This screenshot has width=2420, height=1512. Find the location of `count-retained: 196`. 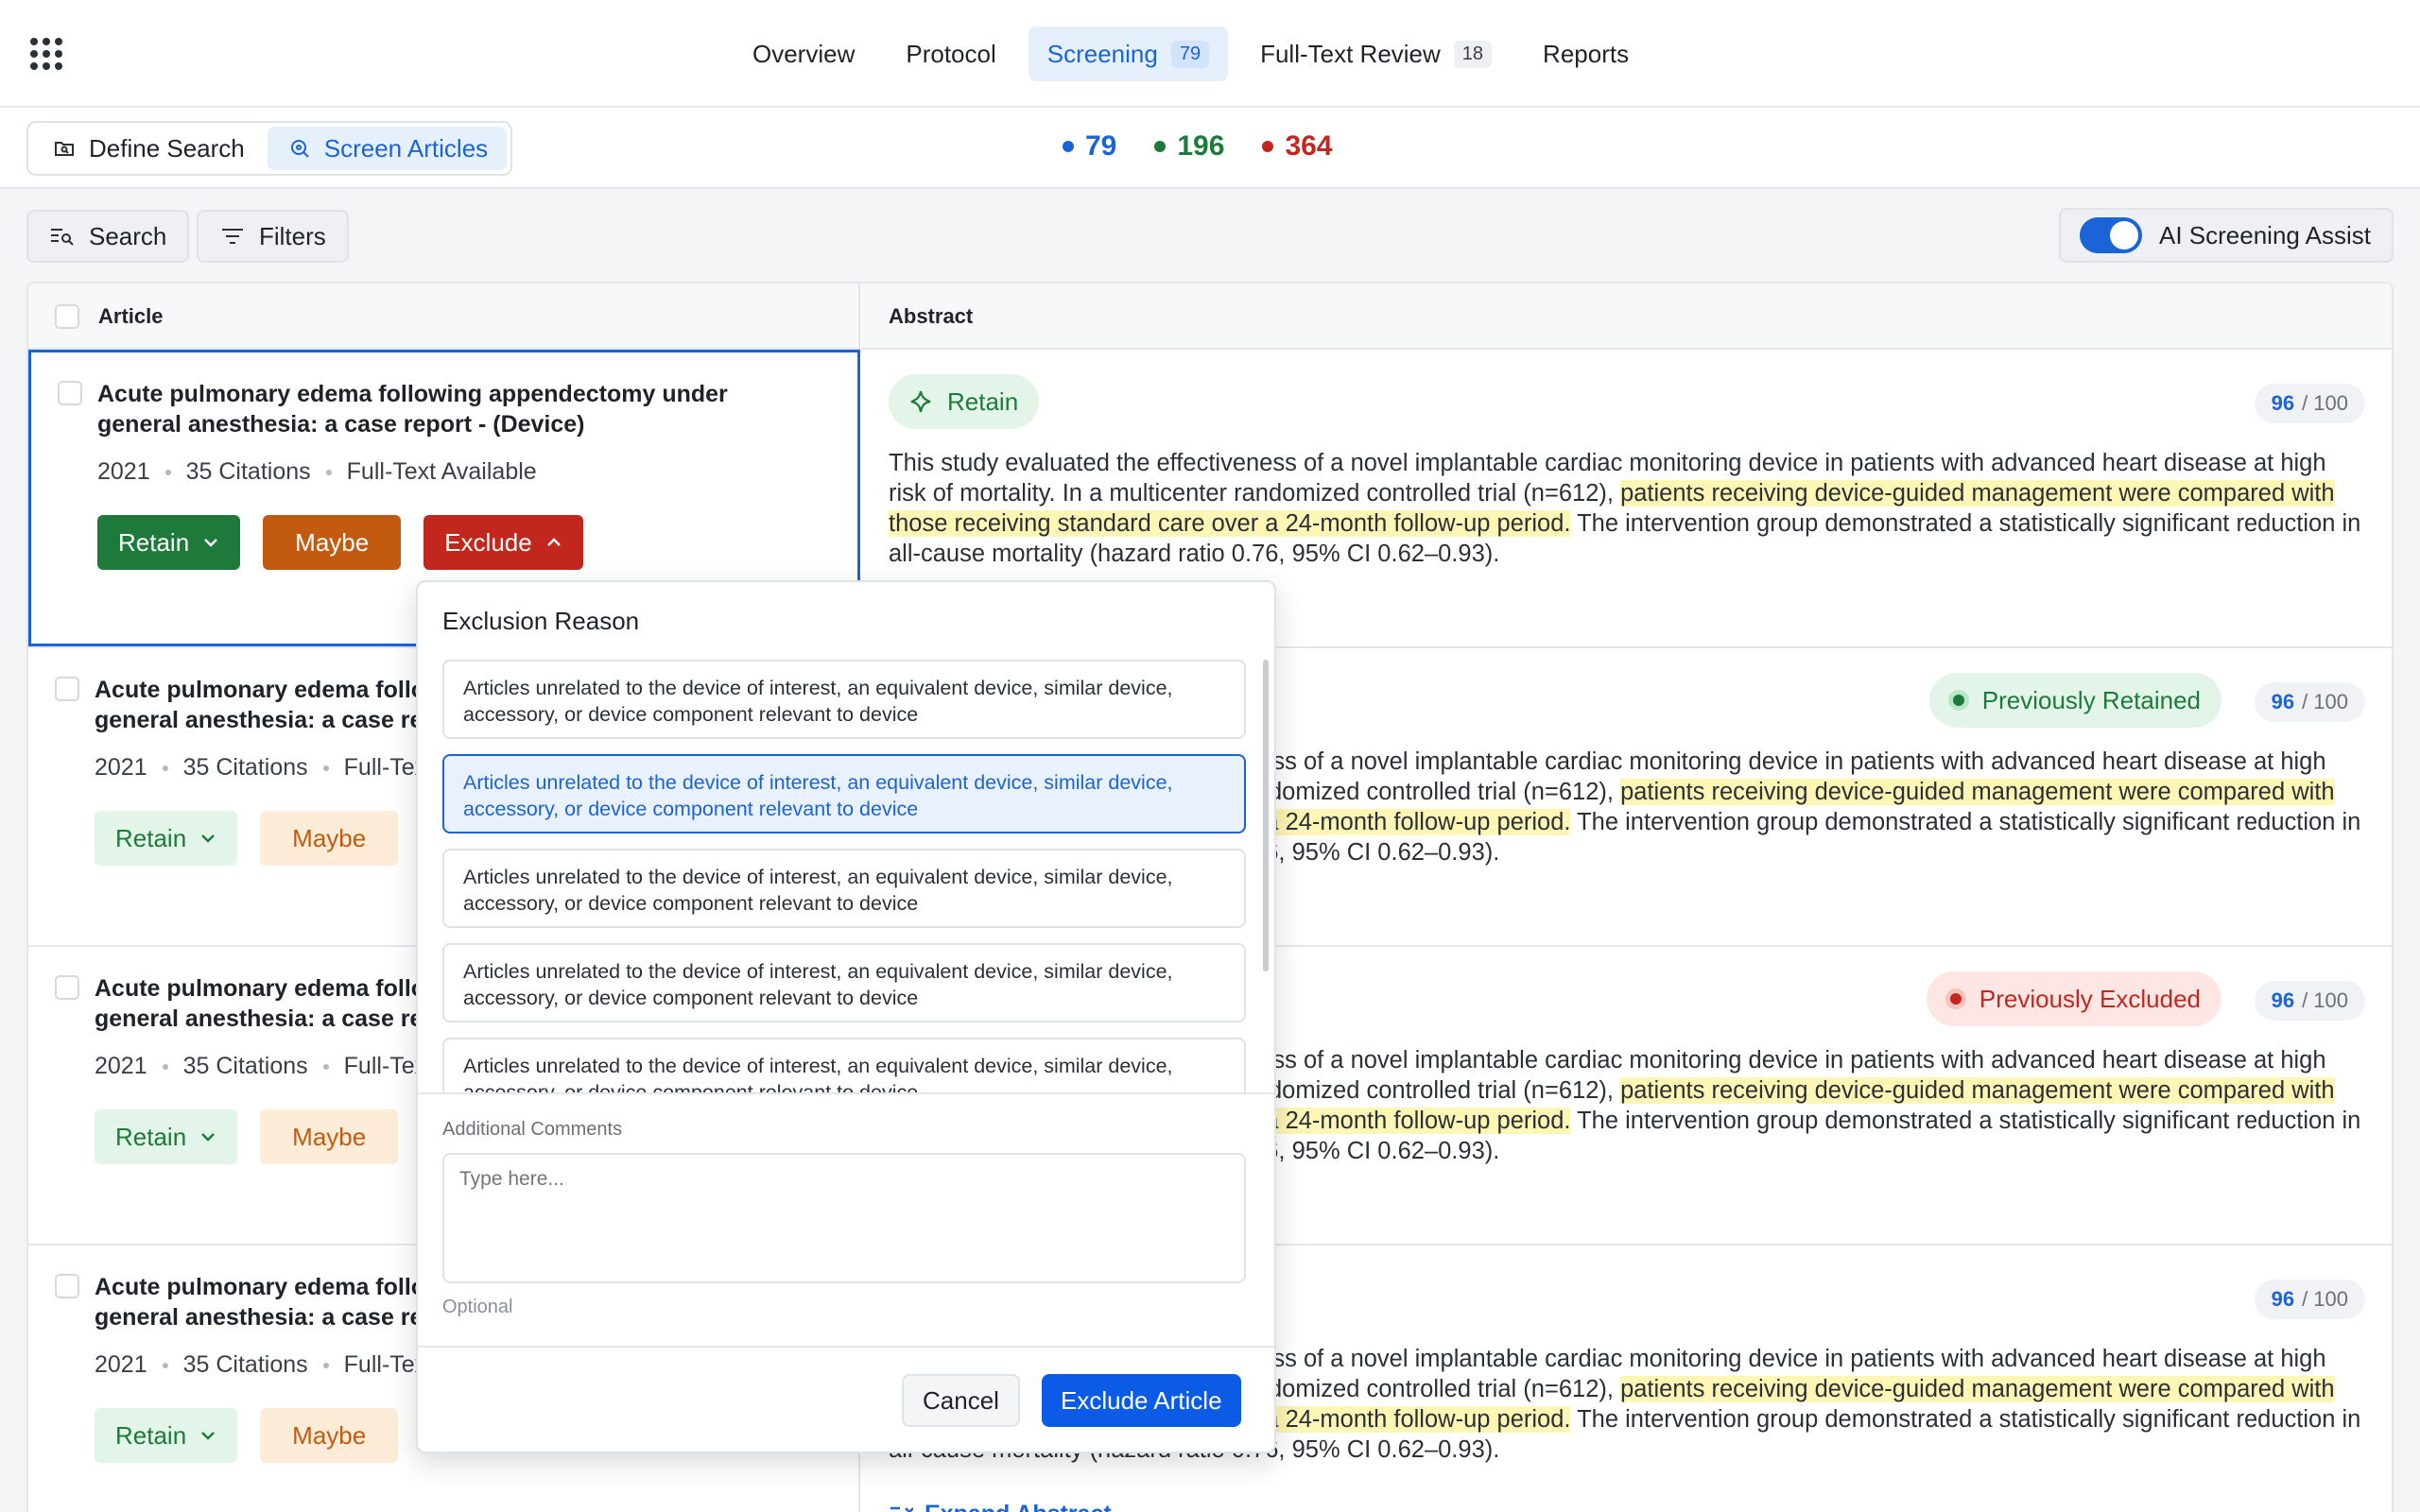

count-retained: 196 is located at coordinates (1189, 146).